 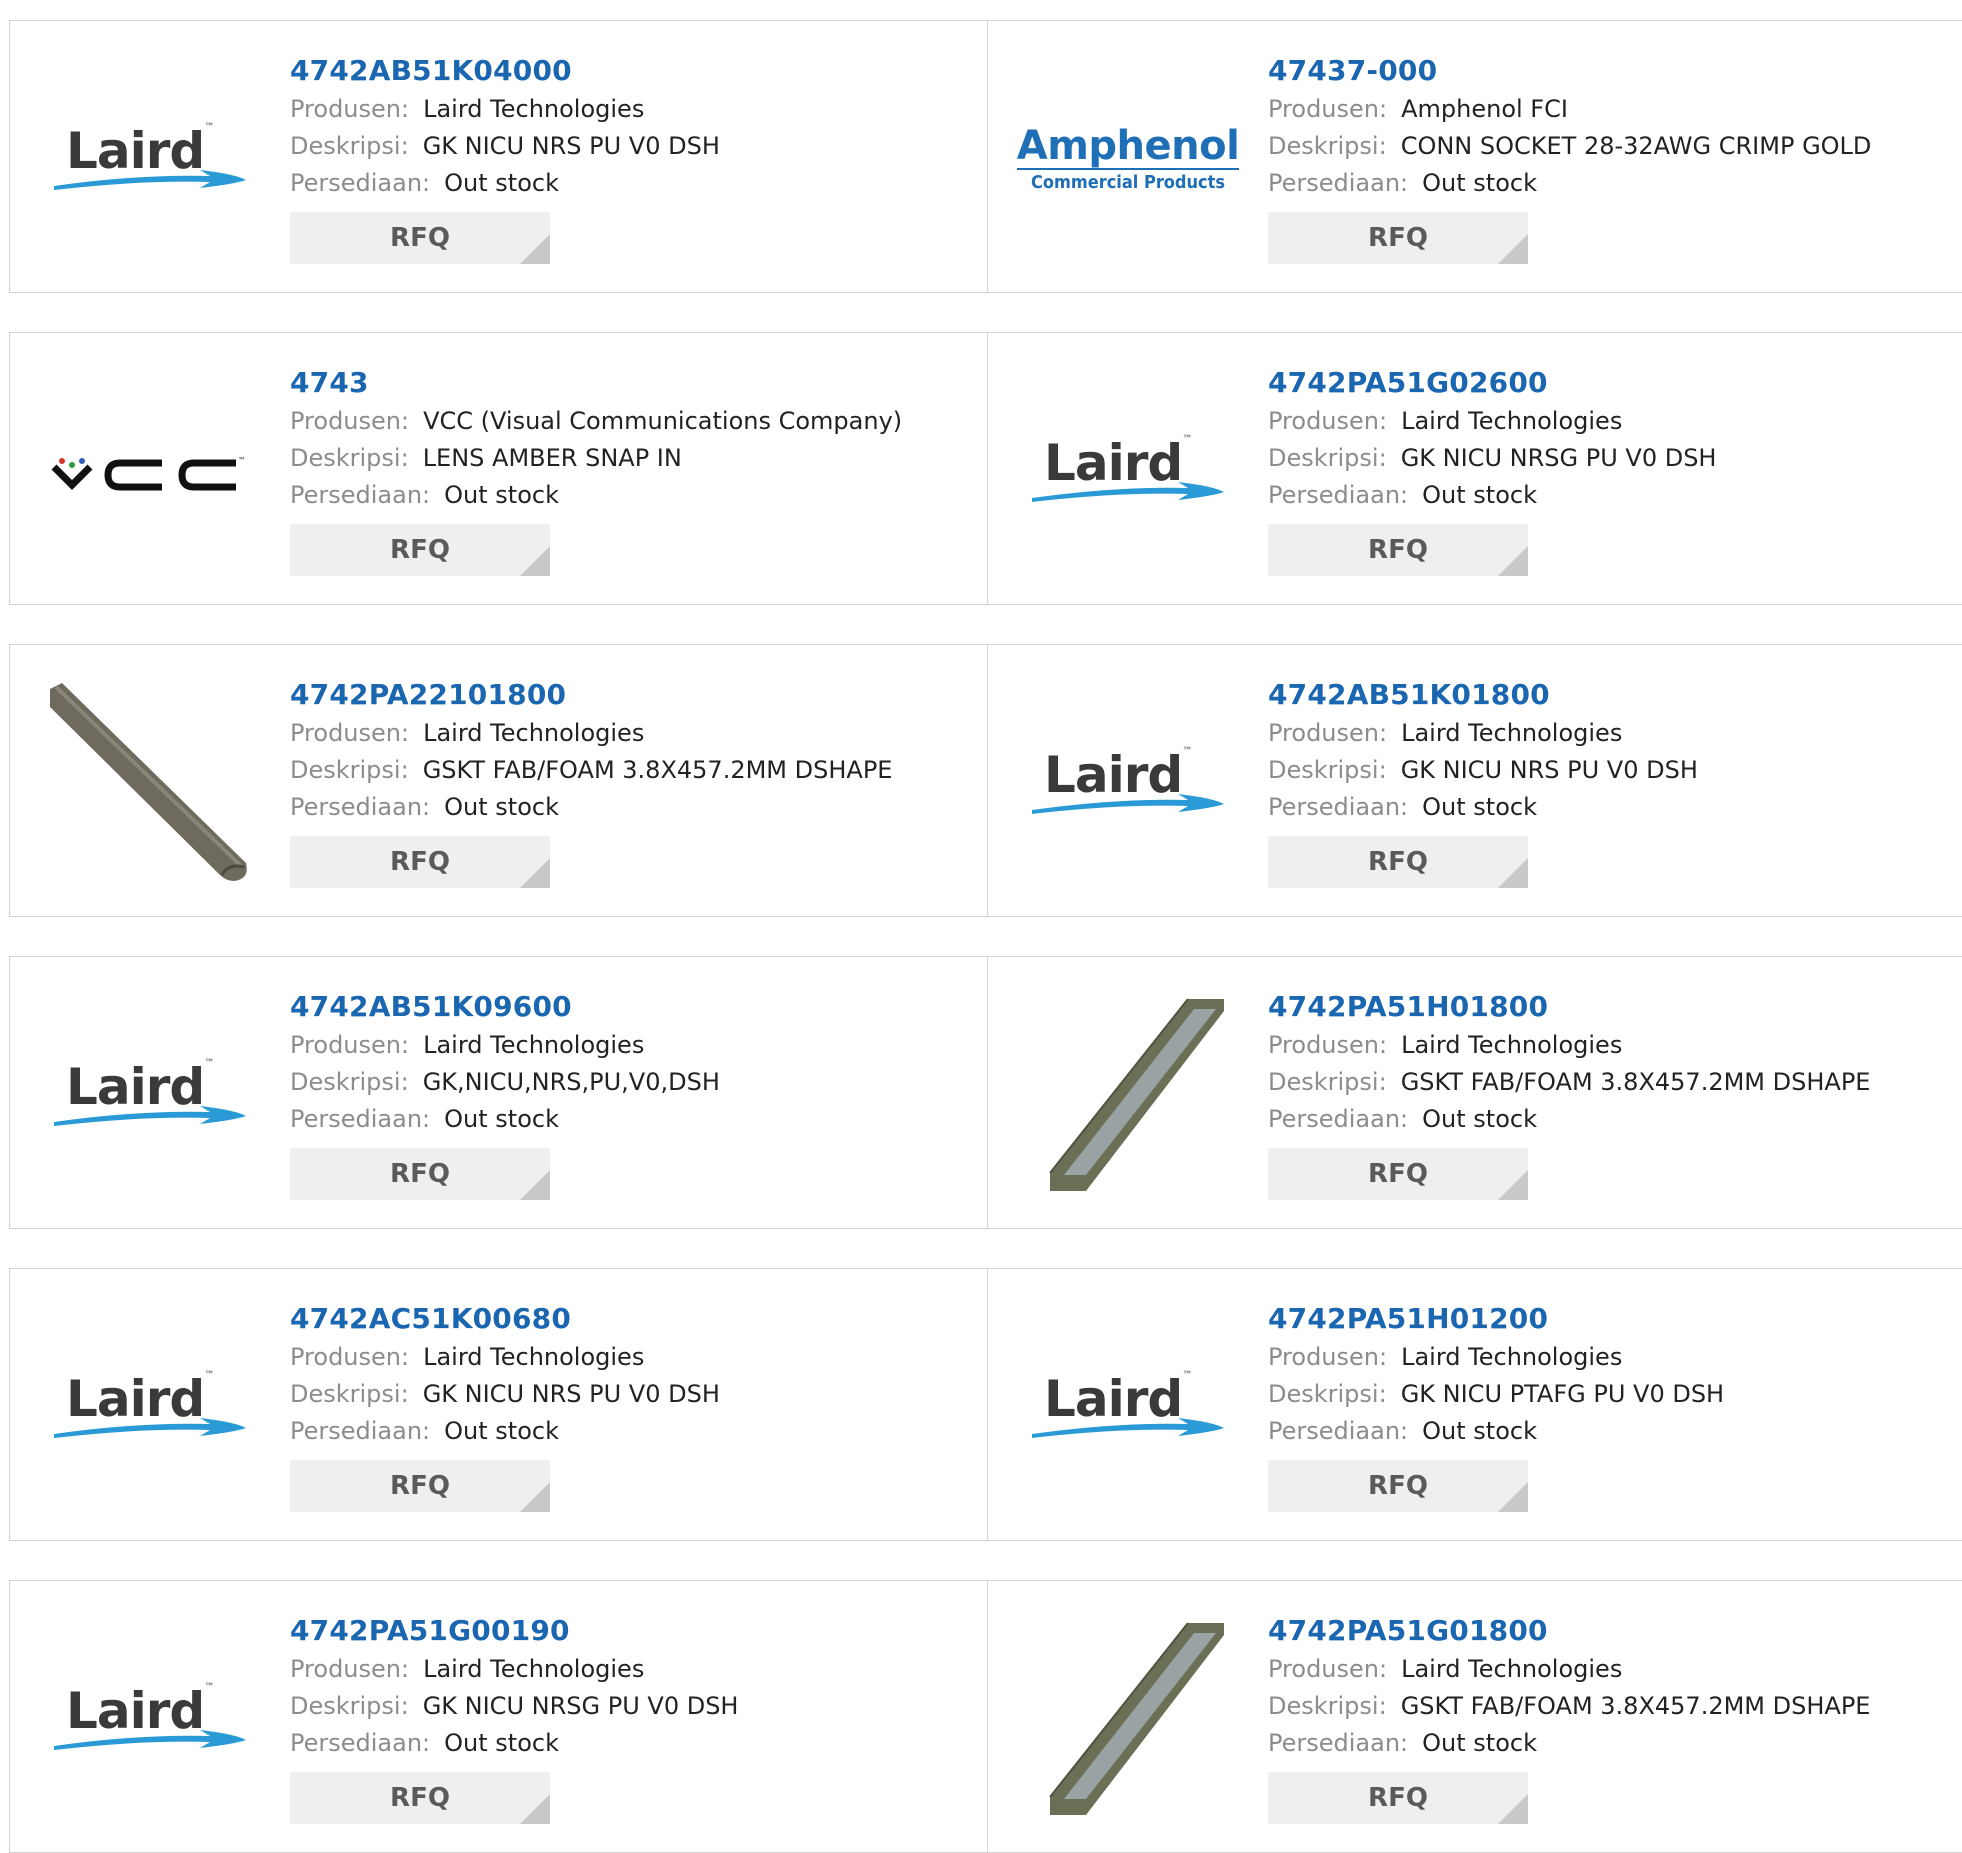 What do you see at coordinates (663, 421) in the screenshot?
I see `manufacturer-value: VCC (Visual Communications Company)` at bounding box center [663, 421].